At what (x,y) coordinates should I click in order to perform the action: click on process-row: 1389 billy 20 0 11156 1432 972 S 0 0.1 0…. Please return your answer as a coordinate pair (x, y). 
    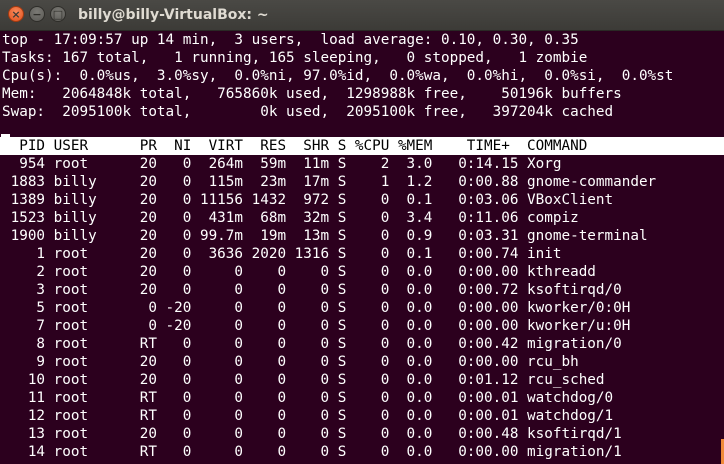
    Looking at the image, I should click on (308, 200).